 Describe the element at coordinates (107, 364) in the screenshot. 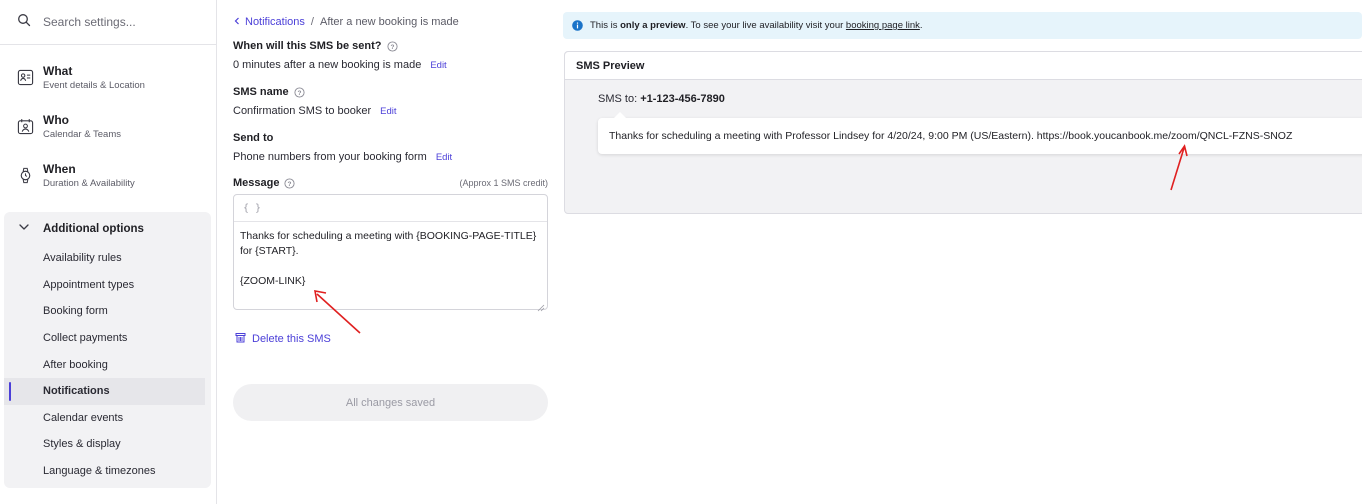

I see `sidebar-item-after-booking: After booking` at that location.